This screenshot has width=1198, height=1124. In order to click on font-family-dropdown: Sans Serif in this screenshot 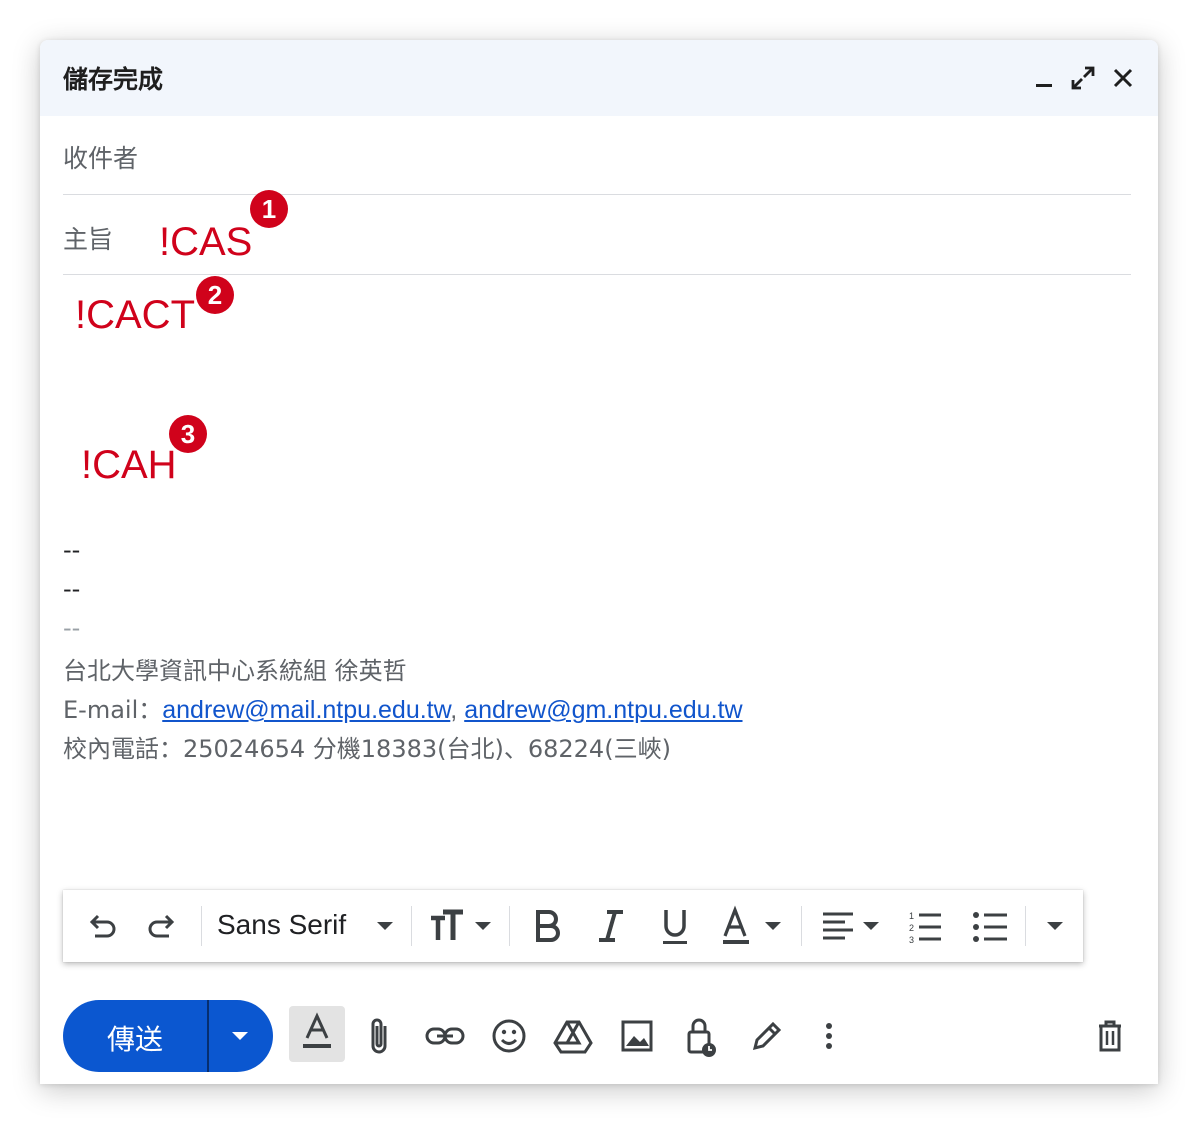, I will do `click(308, 926)`.